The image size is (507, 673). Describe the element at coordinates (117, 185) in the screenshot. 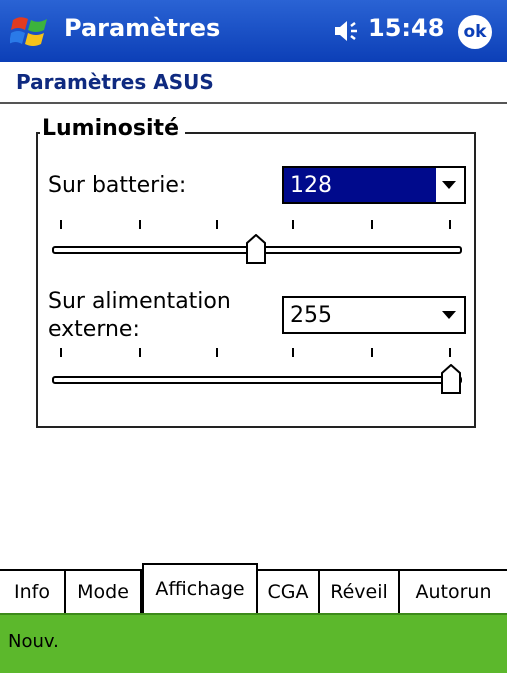

I see `battery-label: Sur batterie:` at that location.